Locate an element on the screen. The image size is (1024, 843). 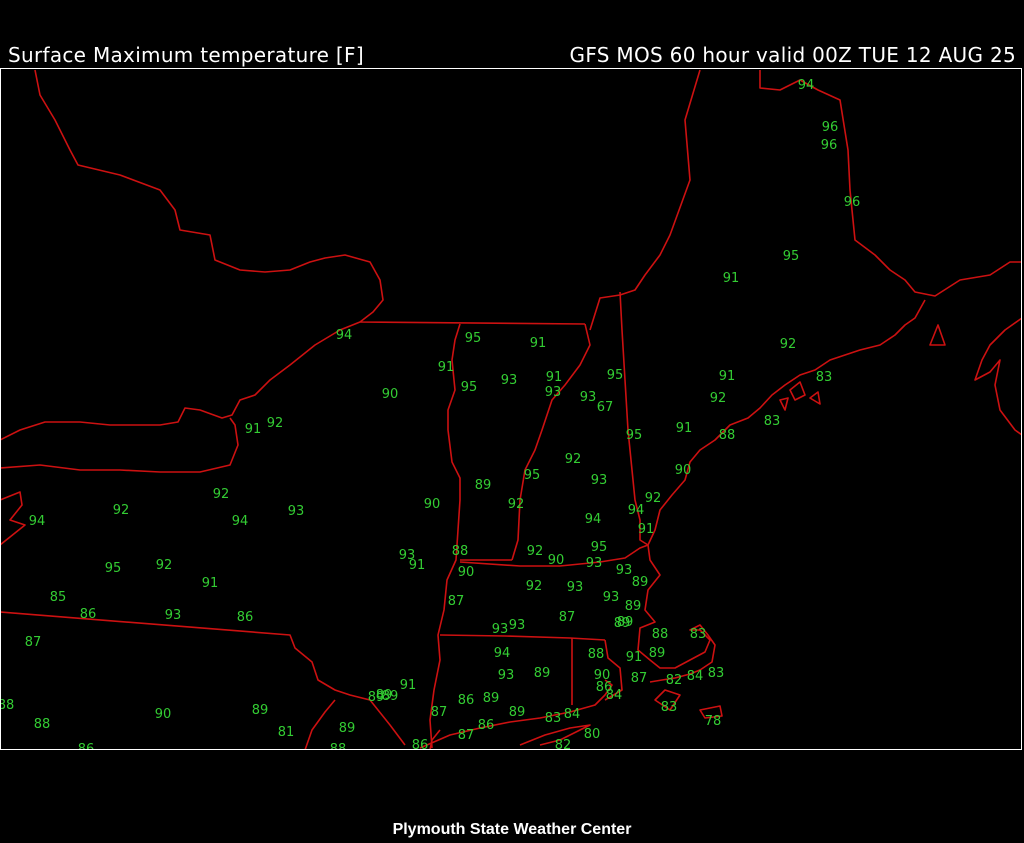
station-temperature-value: 78 is located at coordinates (713, 721).